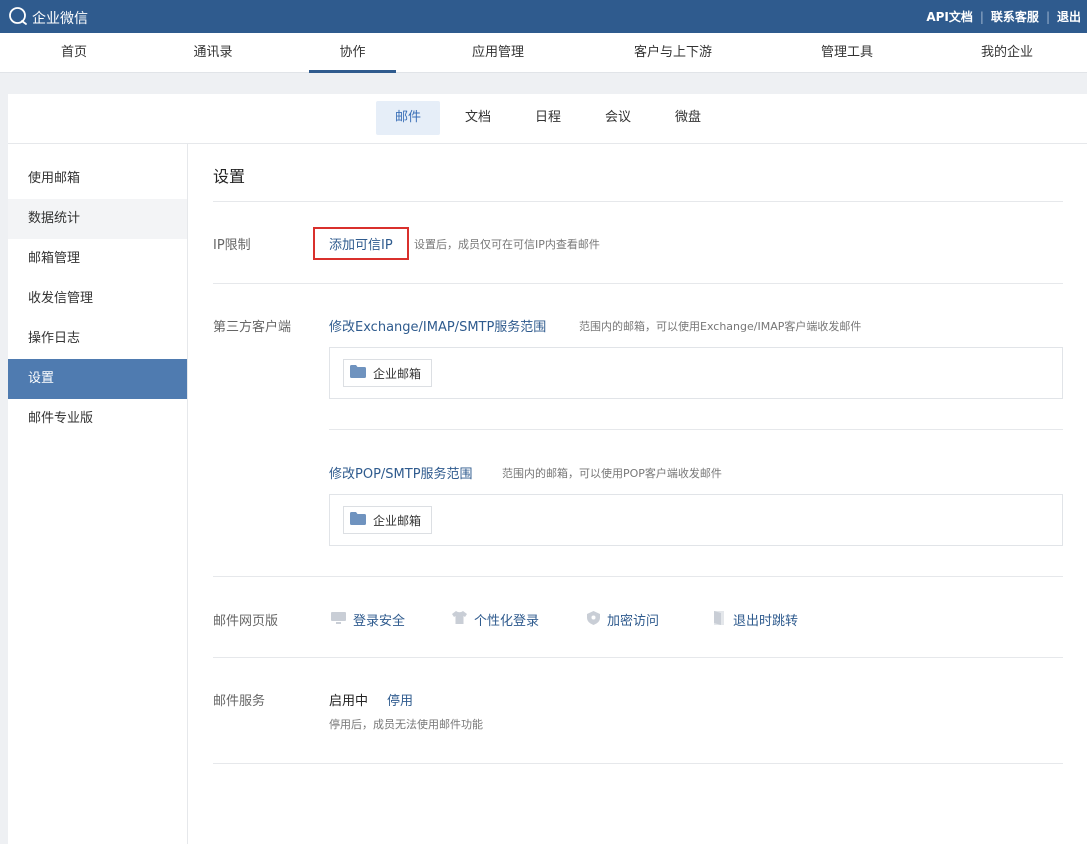 The height and width of the screenshot is (844, 1087). What do you see at coordinates (60, 19) in the screenshot?
I see `brand-title: 企业微信` at bounding box center [60, 19].